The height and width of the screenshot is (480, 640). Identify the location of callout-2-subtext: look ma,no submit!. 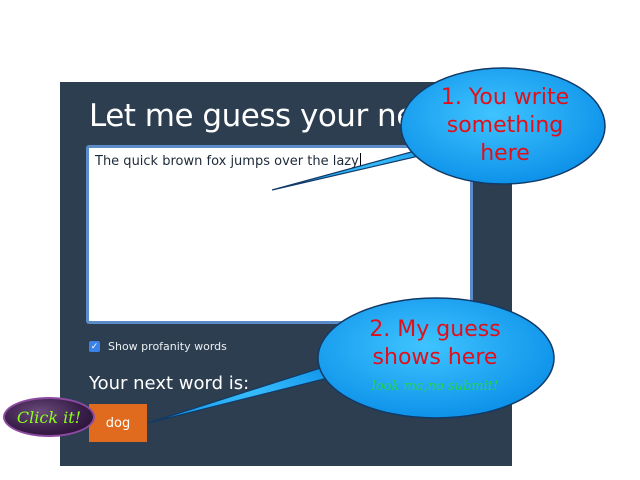
(435, 386).